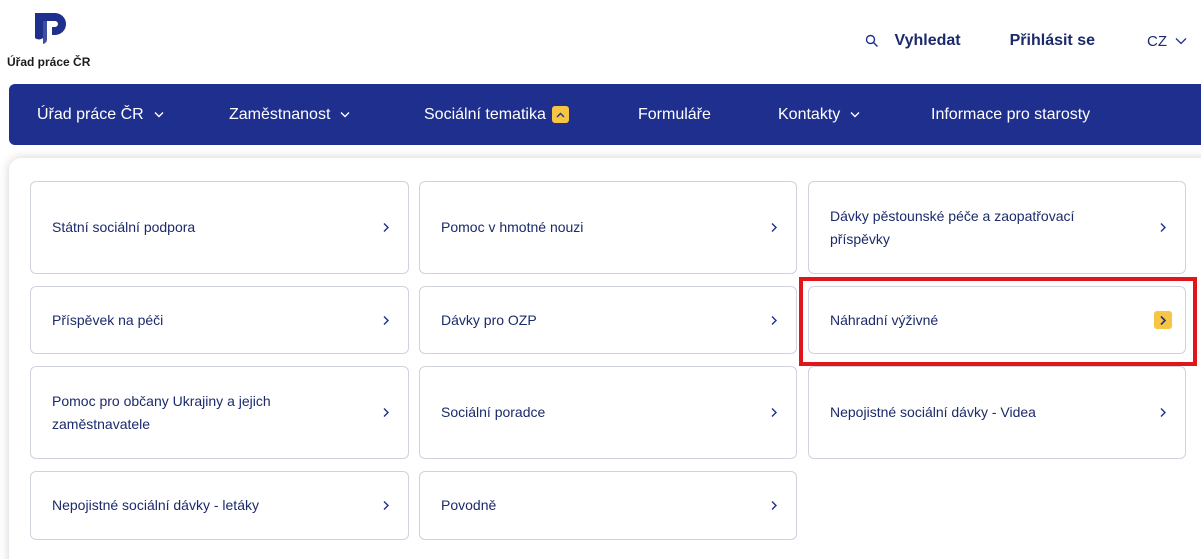 The width and height of the screenshot is (1201, 559). I want to click on menu-card-label: Sociální poradce, so click(493, 412).